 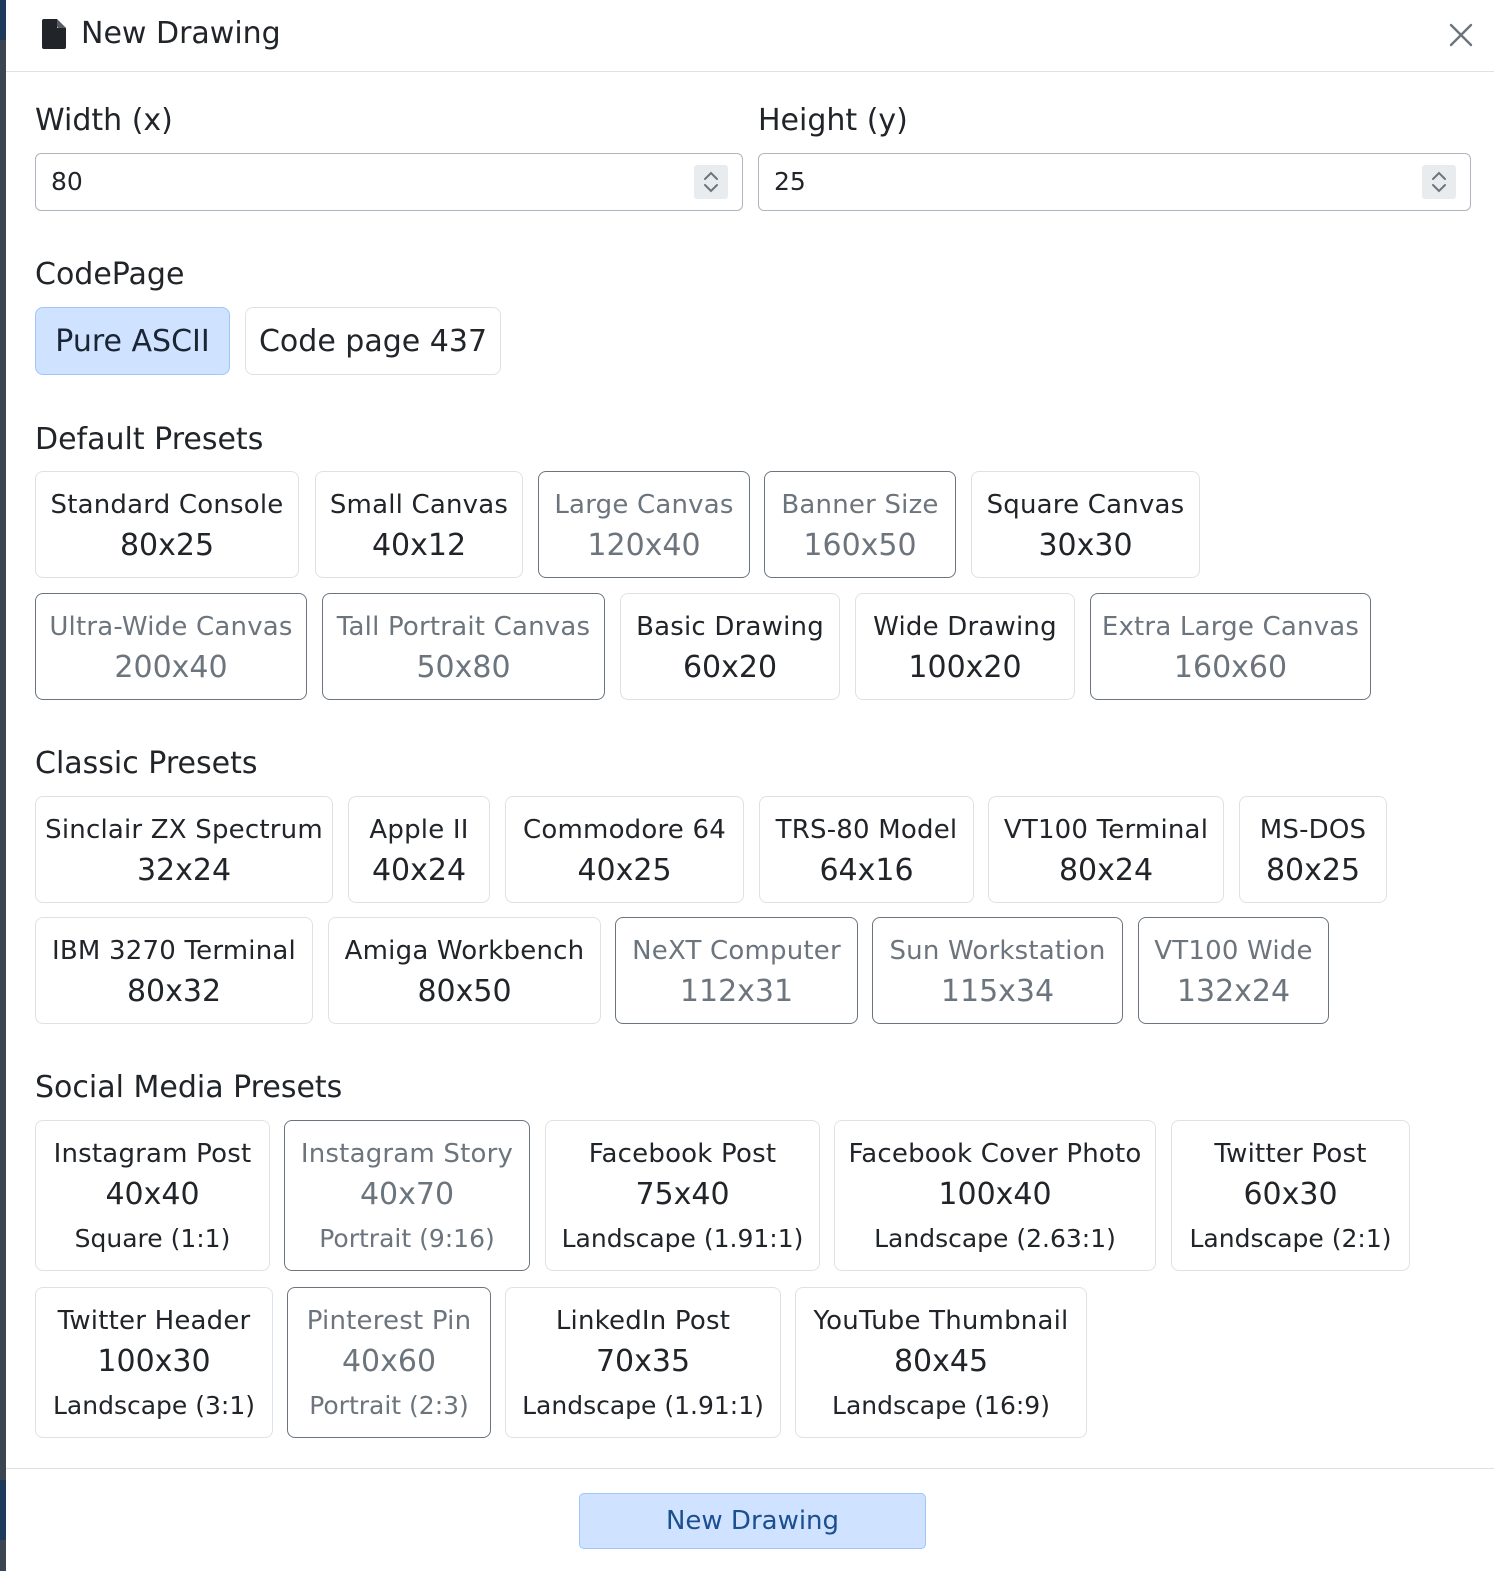 What do you see at coordinates (997, 991) in the screenshot?
I see `preset-size: 115x34` at bounding box center [997, 991].